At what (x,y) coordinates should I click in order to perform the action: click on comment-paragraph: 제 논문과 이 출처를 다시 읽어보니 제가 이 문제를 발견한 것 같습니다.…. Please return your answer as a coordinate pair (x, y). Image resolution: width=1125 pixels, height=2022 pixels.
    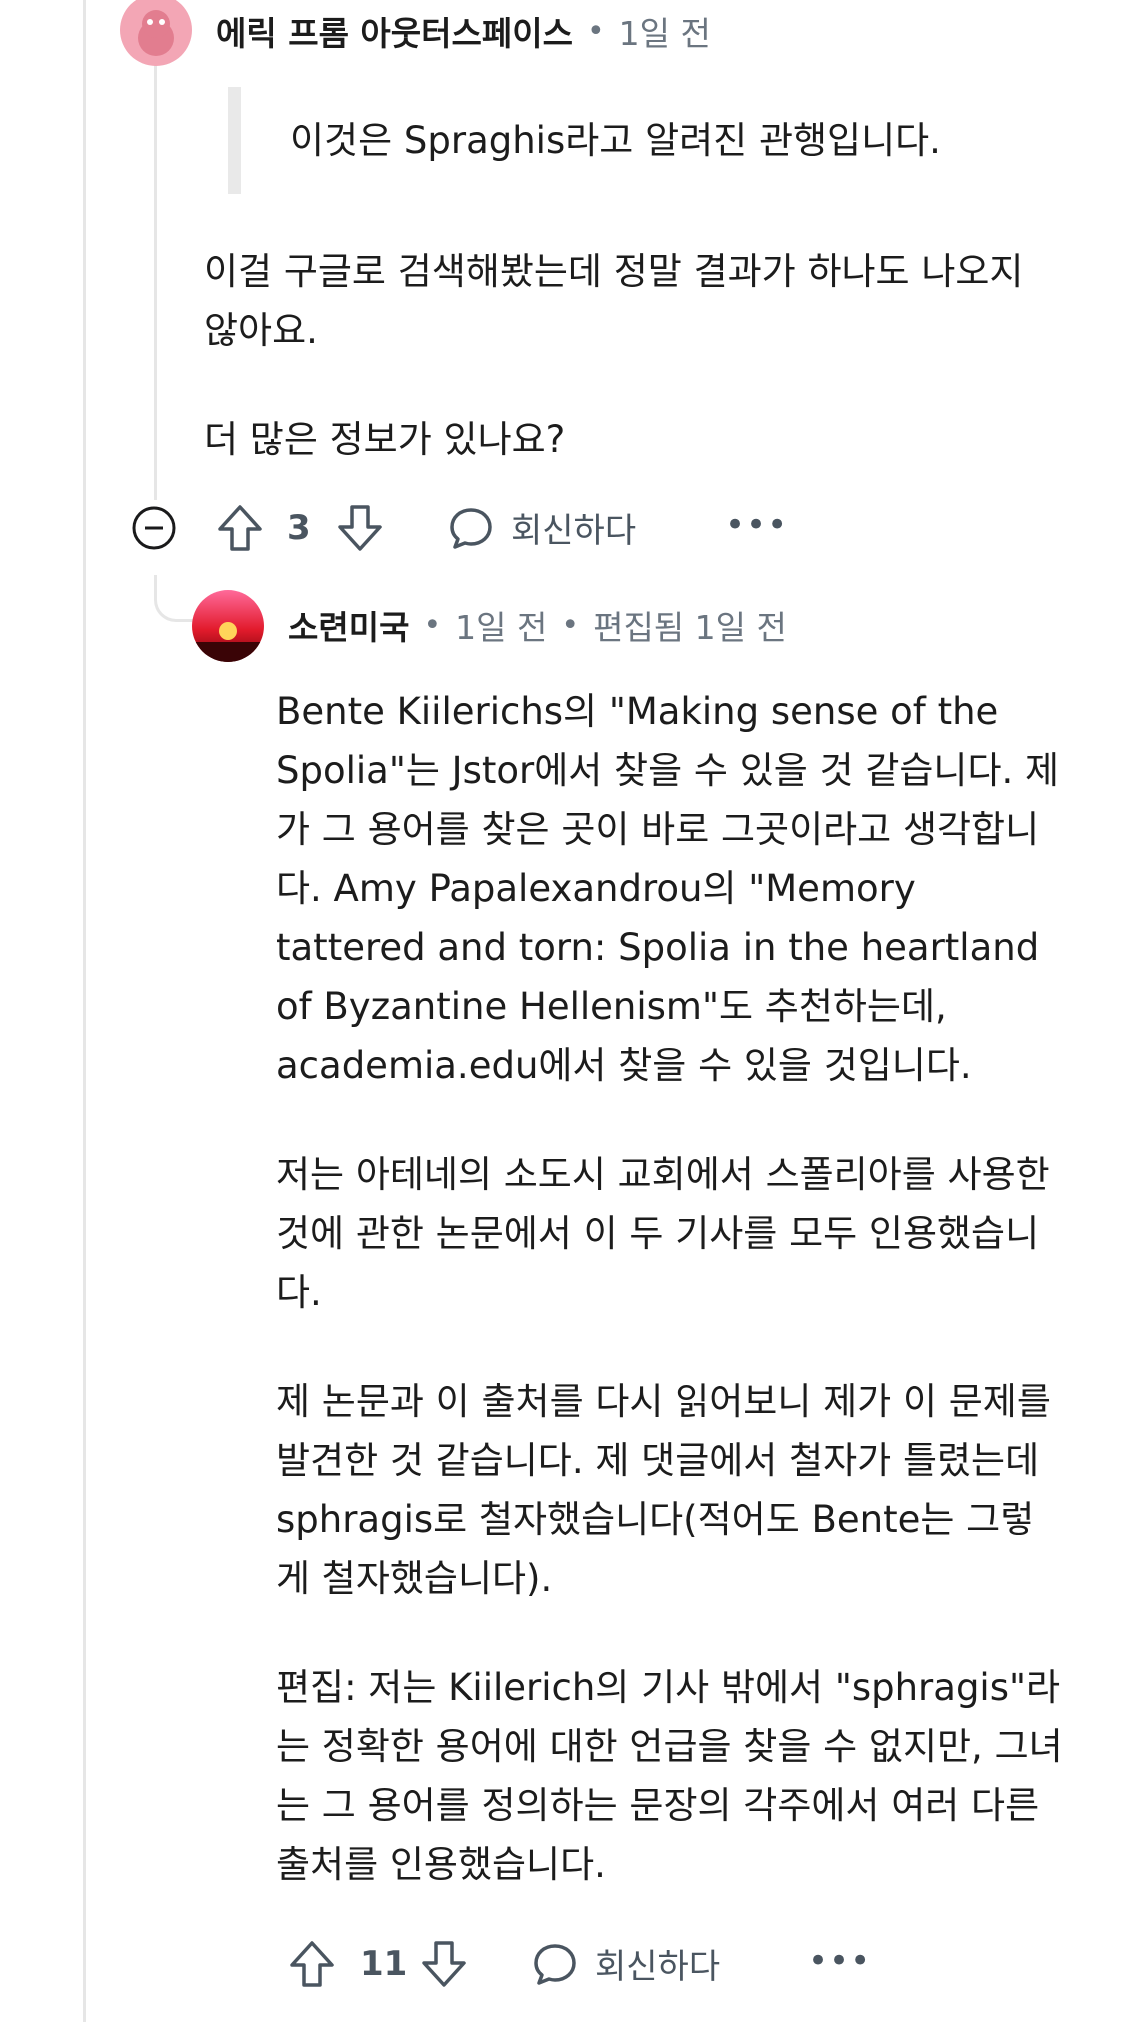
    Looking at the image, I should click on (663, 1490).